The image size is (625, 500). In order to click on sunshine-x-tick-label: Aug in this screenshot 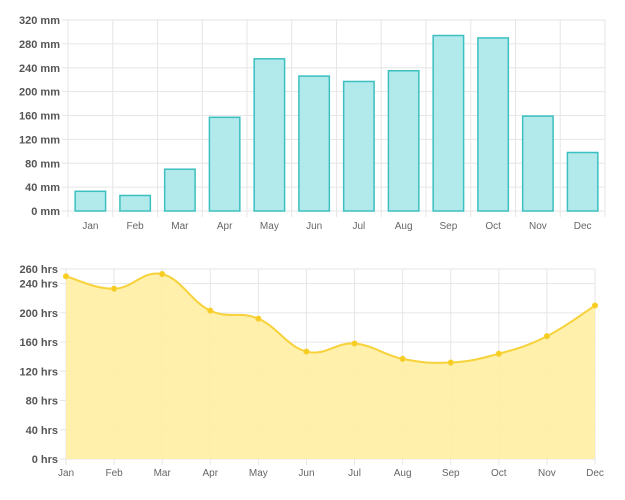, I will do `click(403, 473)`.